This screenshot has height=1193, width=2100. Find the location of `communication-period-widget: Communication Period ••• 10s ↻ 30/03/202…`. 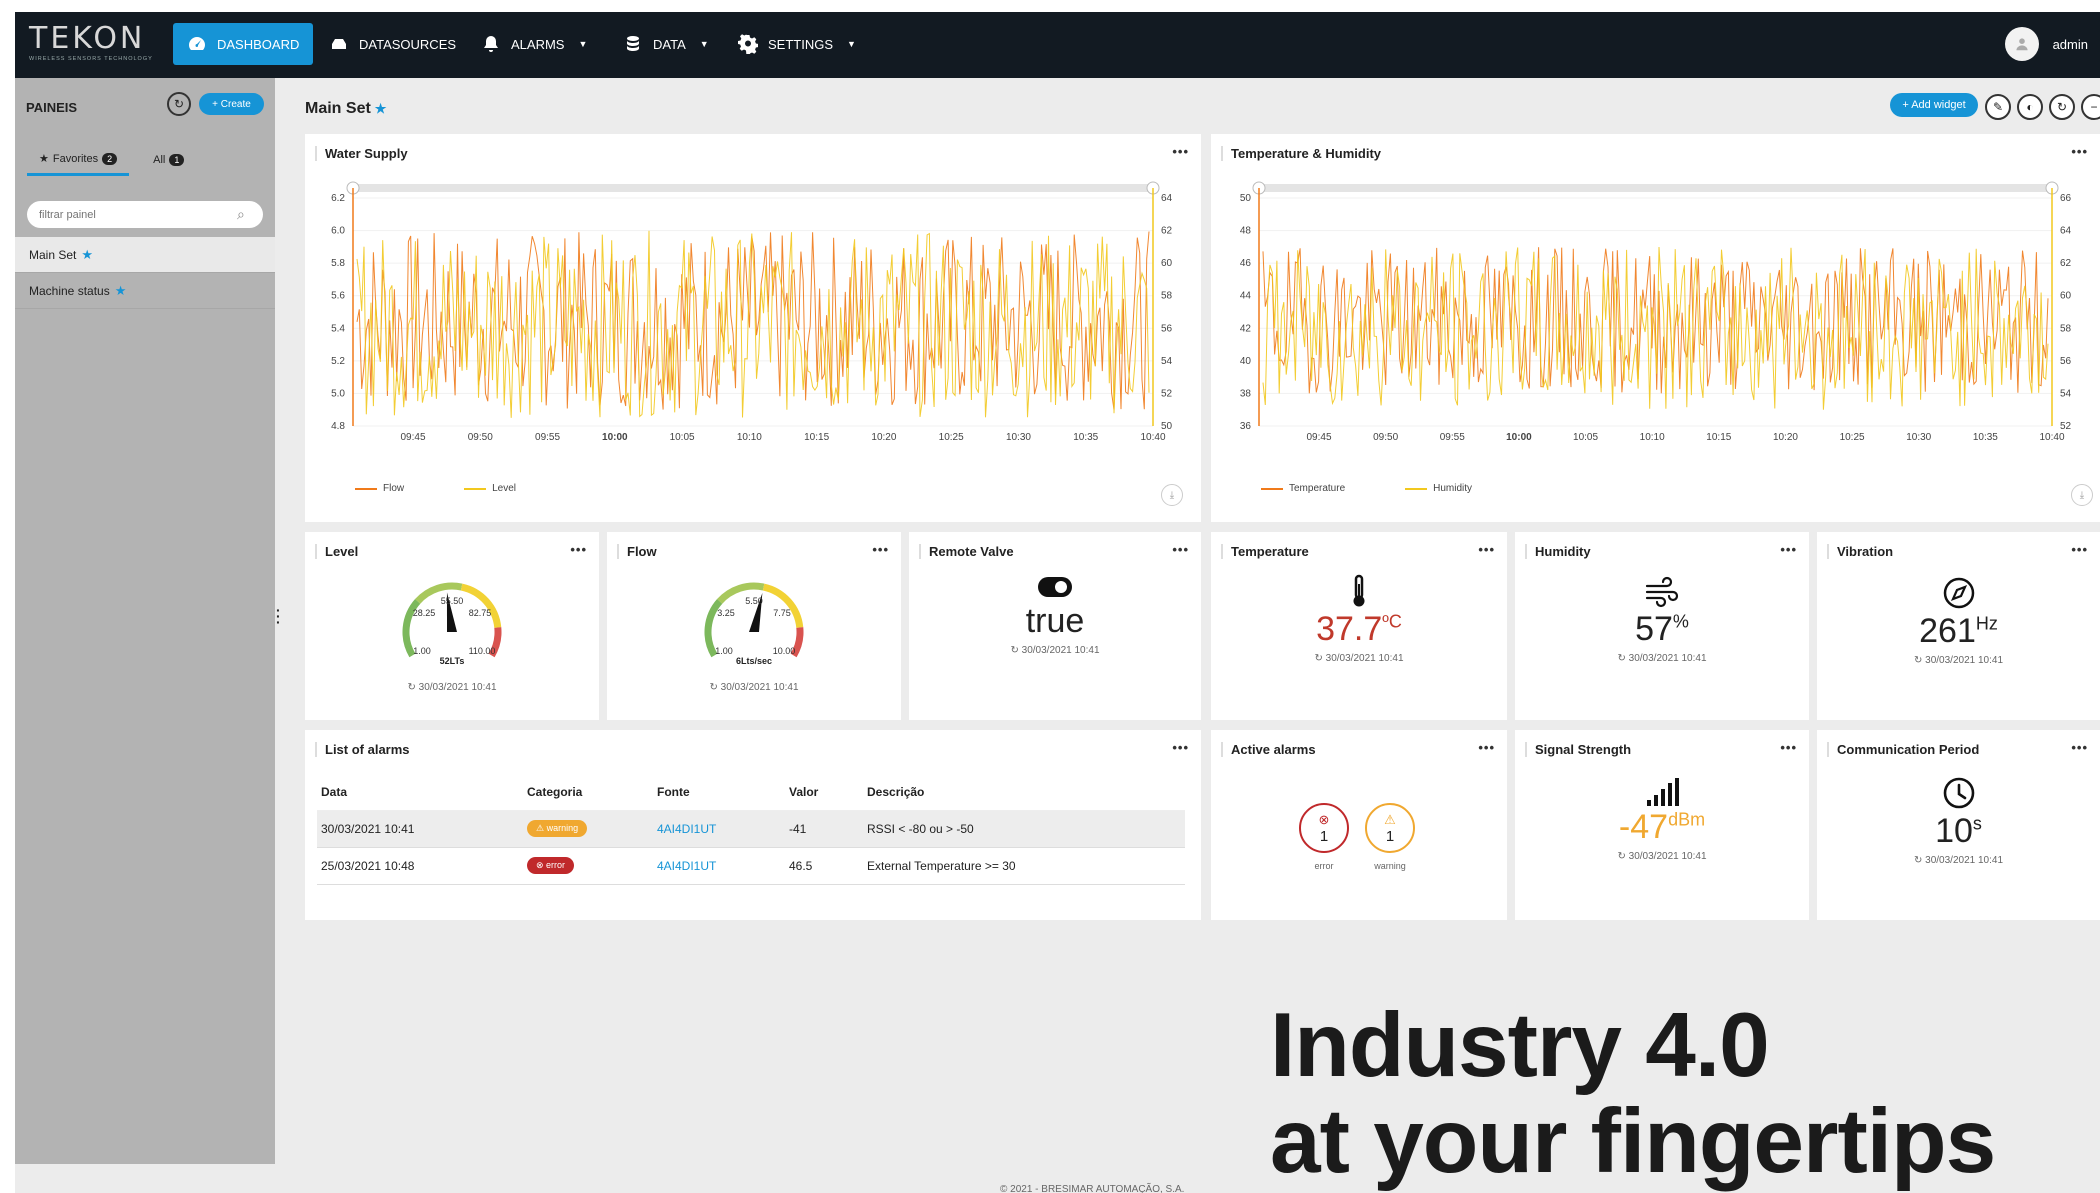

communication-period-widget: Communication Period ••• 10s ↻ 30/03/202… is located at coordinates (1958, 825).